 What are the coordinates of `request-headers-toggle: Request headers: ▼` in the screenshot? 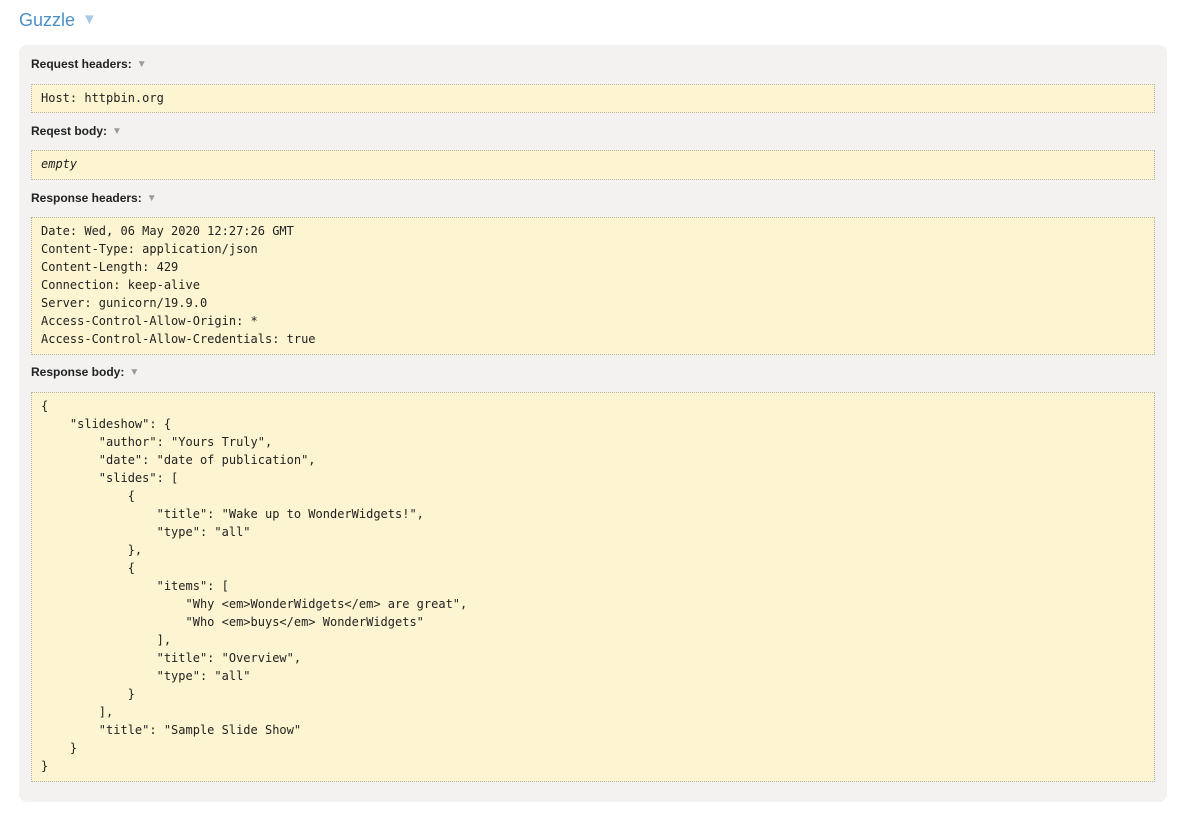 It's located at (89, 64).